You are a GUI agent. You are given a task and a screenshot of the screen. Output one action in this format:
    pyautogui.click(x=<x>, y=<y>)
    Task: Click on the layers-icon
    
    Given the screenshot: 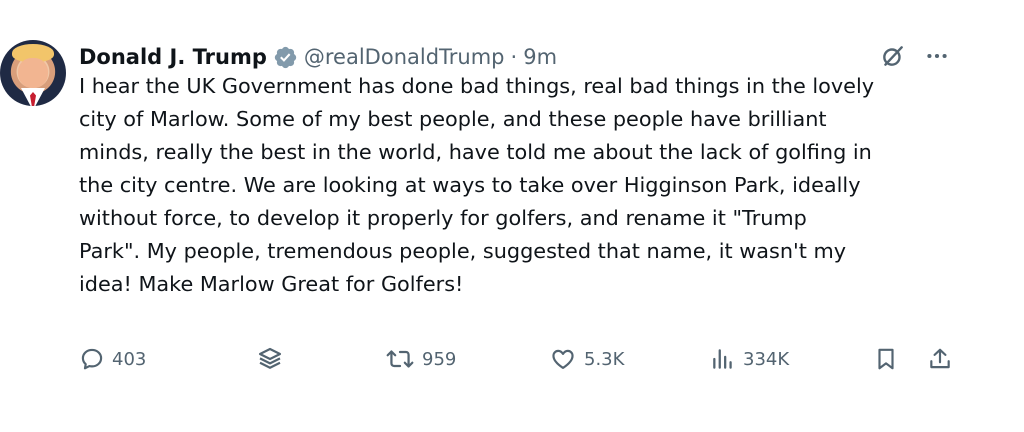 What is the action you would take?
    pyautogui.click(x=270, y=359)
    